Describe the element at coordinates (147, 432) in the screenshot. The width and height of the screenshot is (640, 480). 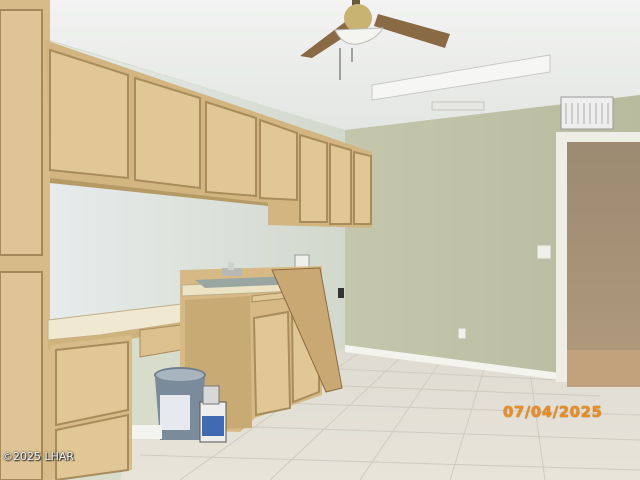
I see `baseboard-left` at that location.